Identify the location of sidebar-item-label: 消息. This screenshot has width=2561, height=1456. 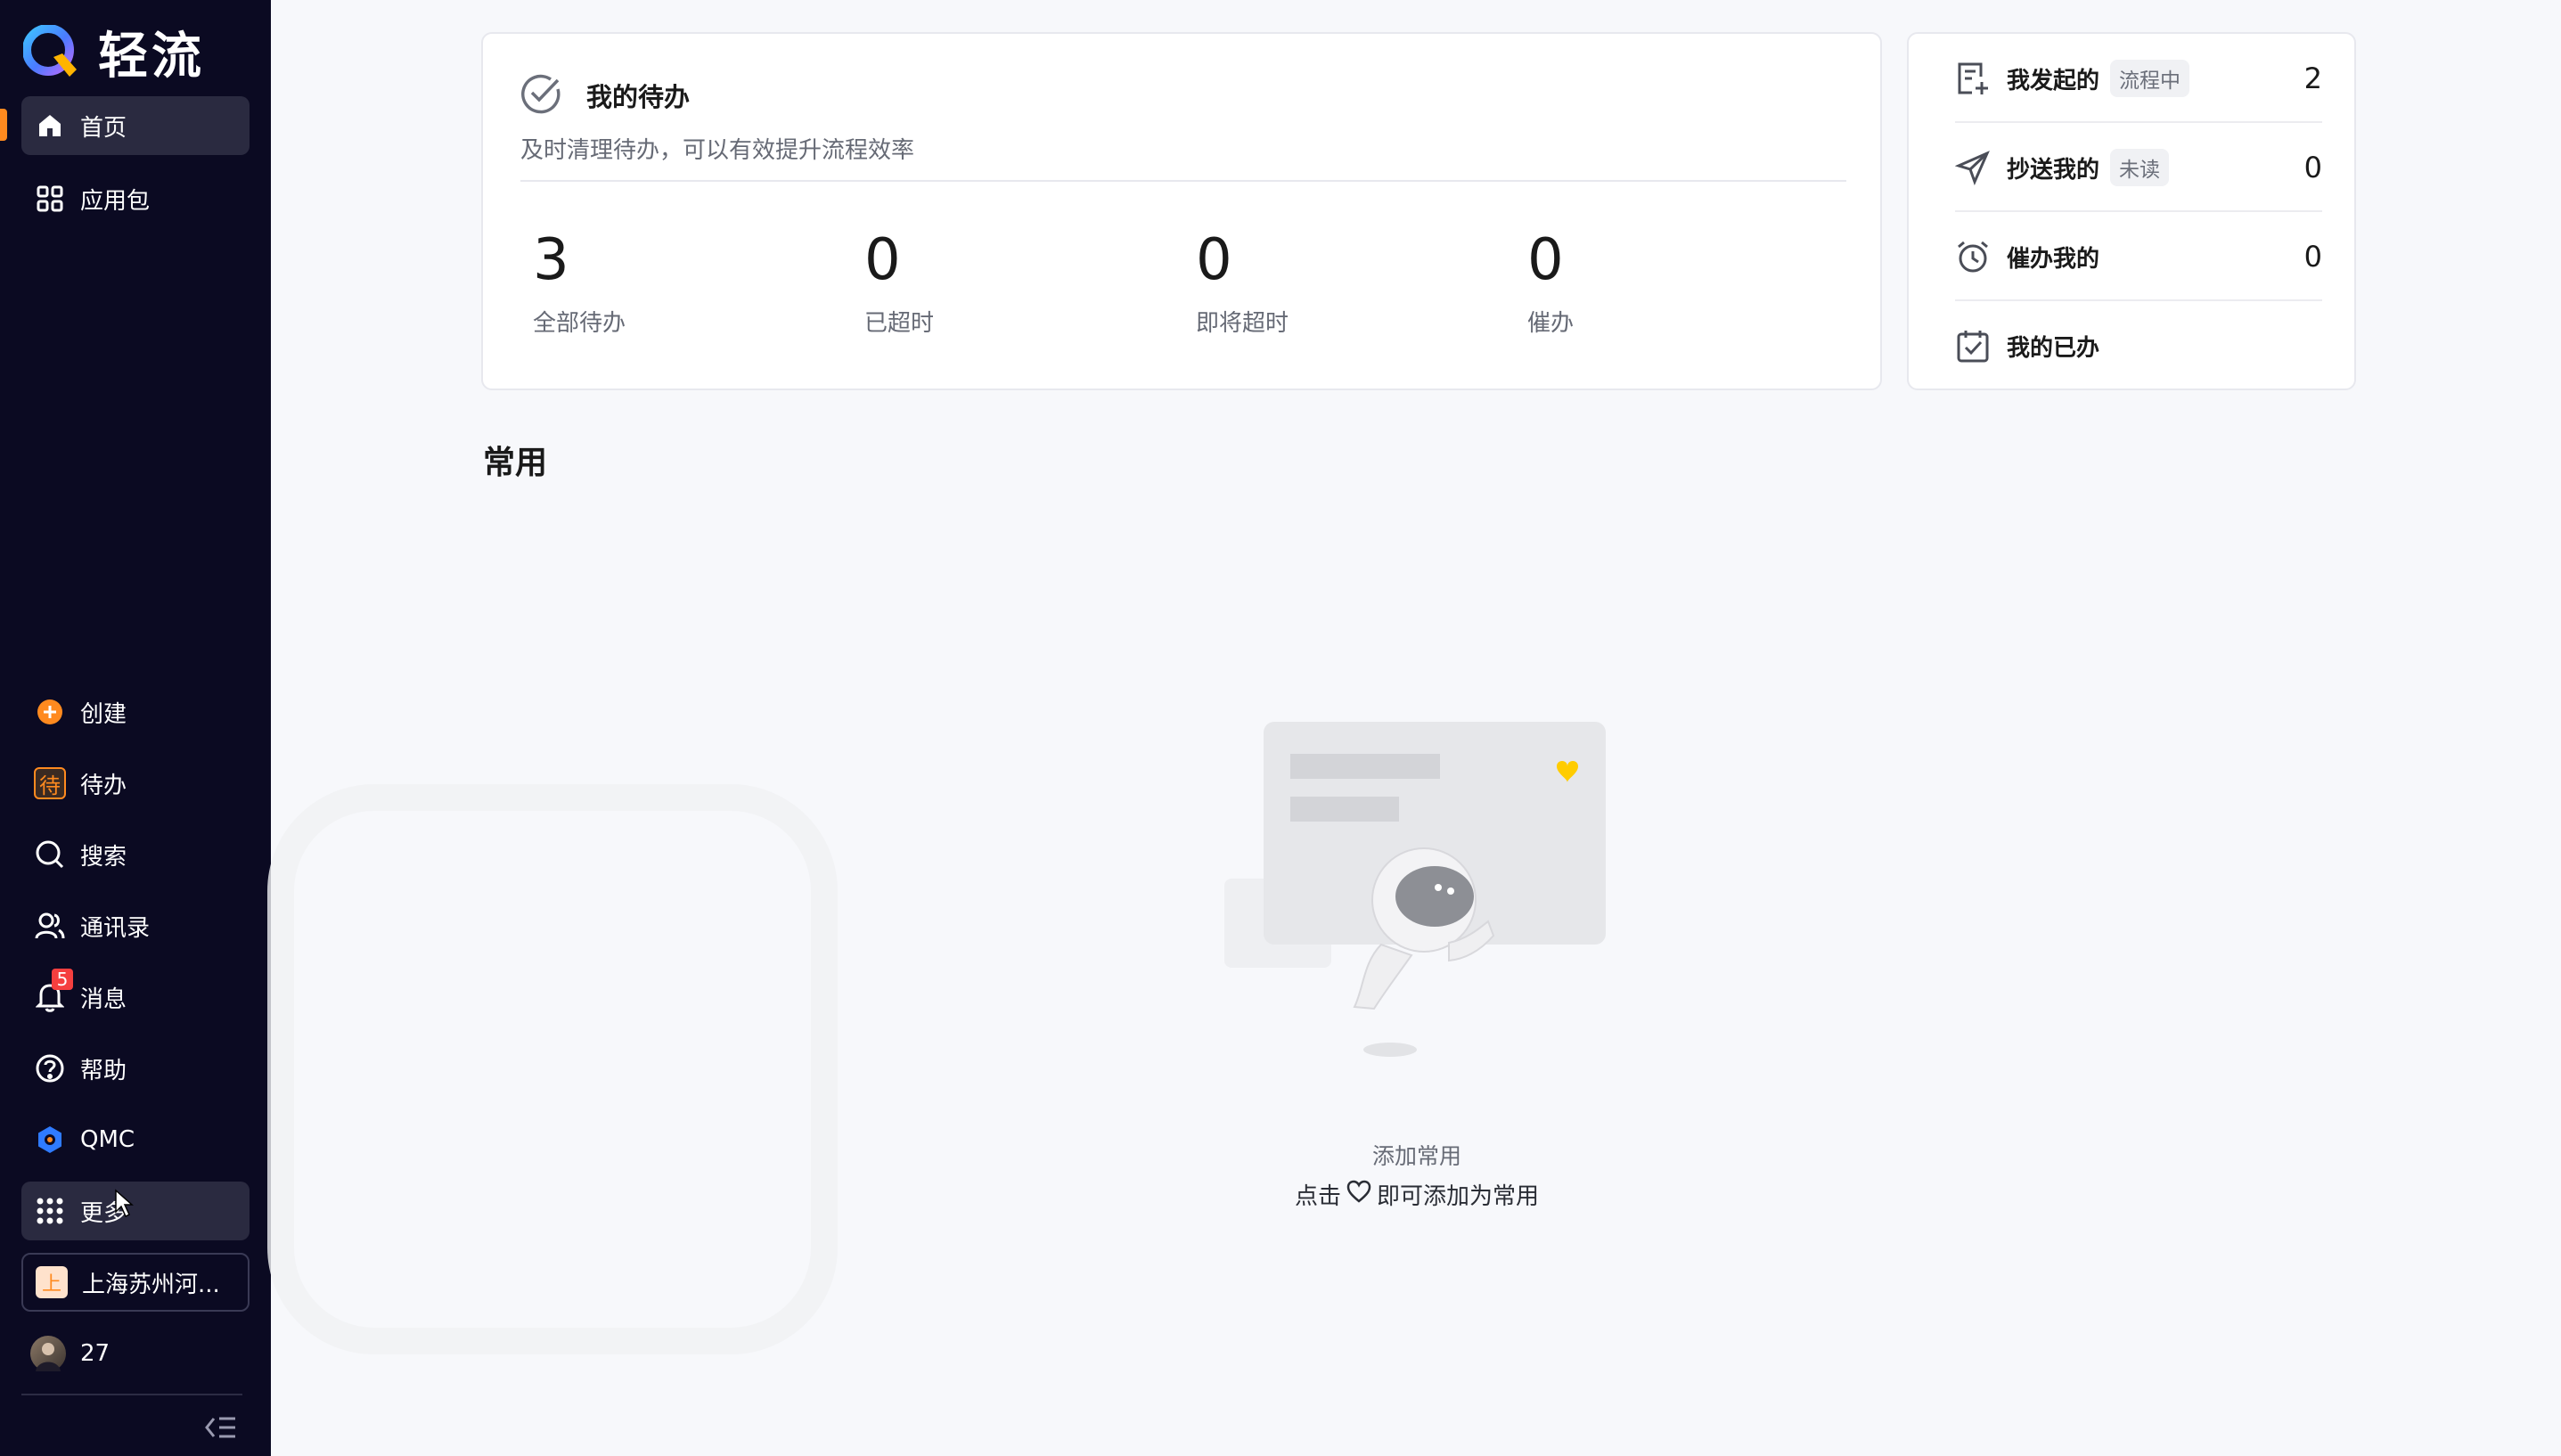
(103, 999).